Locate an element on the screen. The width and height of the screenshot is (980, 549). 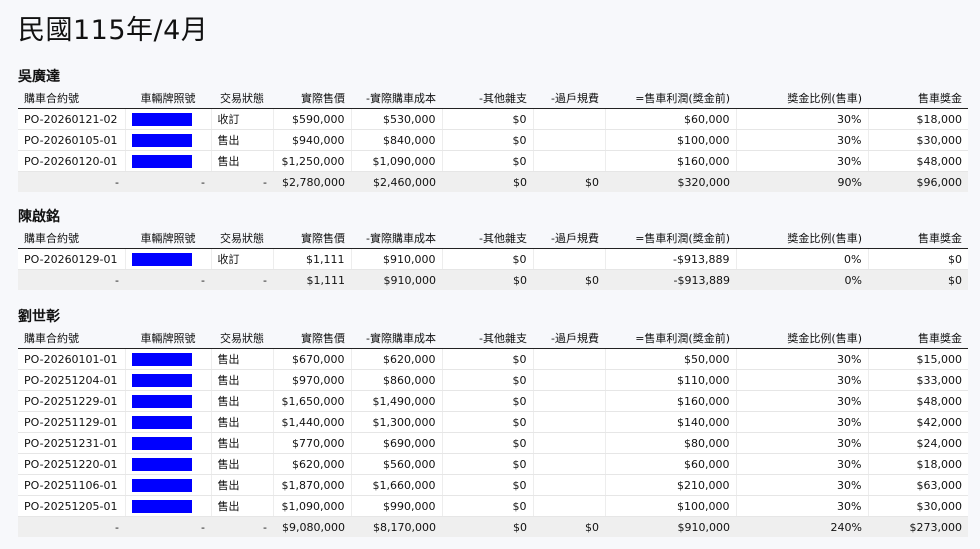
total-profit: -$913,889 is located at coordinates (670, 279).